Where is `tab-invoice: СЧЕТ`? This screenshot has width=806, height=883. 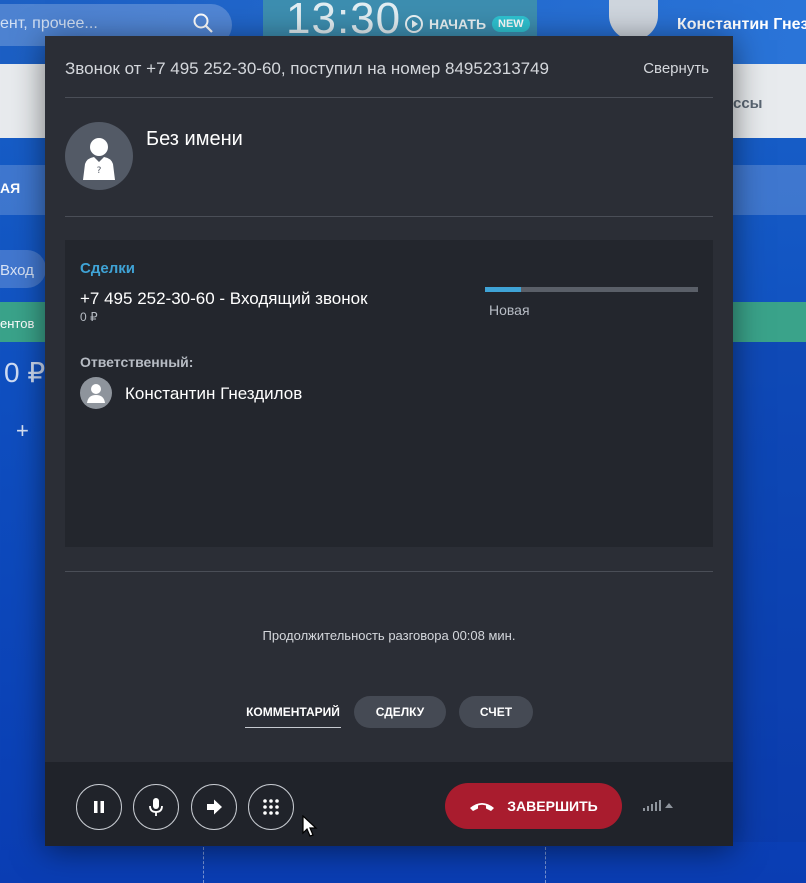
tab-invoice: СЧЕТ is located at coordinates (496, 712).